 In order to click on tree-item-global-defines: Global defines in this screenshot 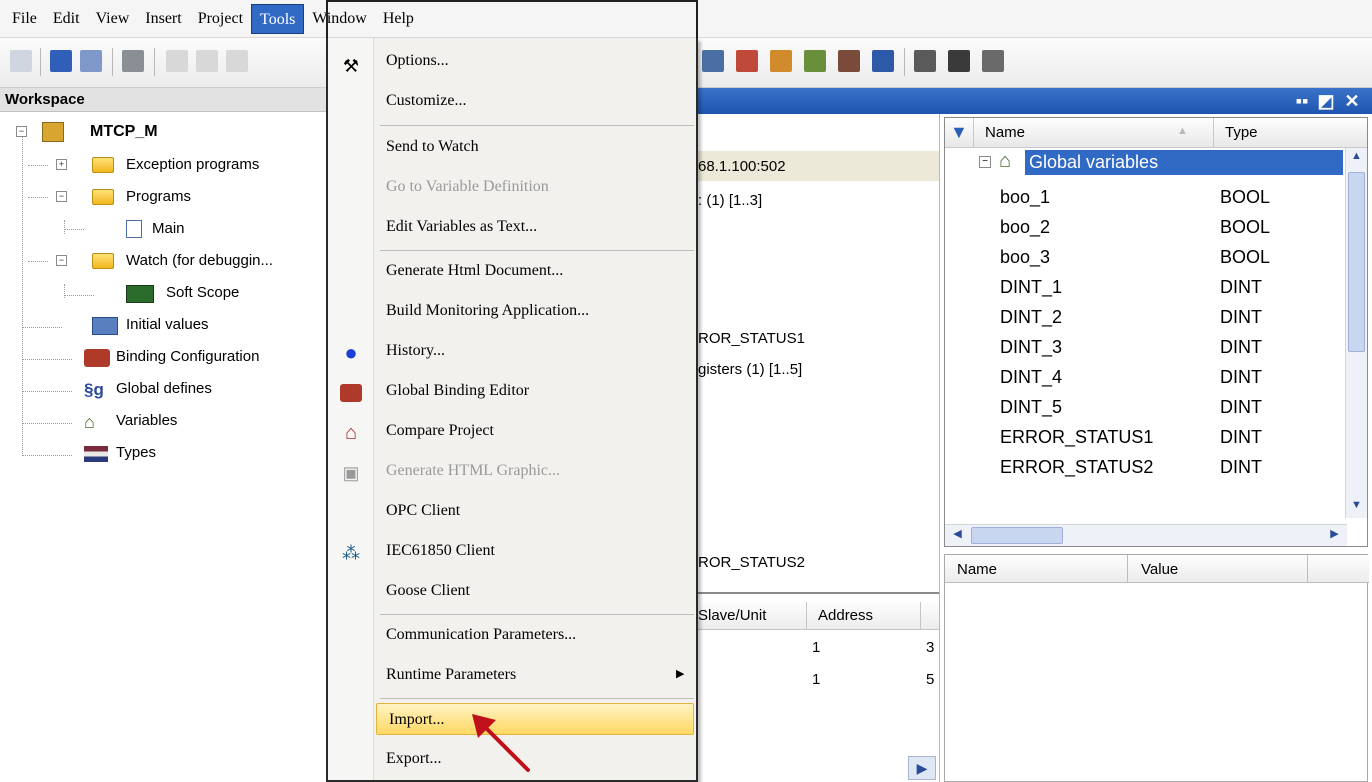, I will do `click(164, 389)`.